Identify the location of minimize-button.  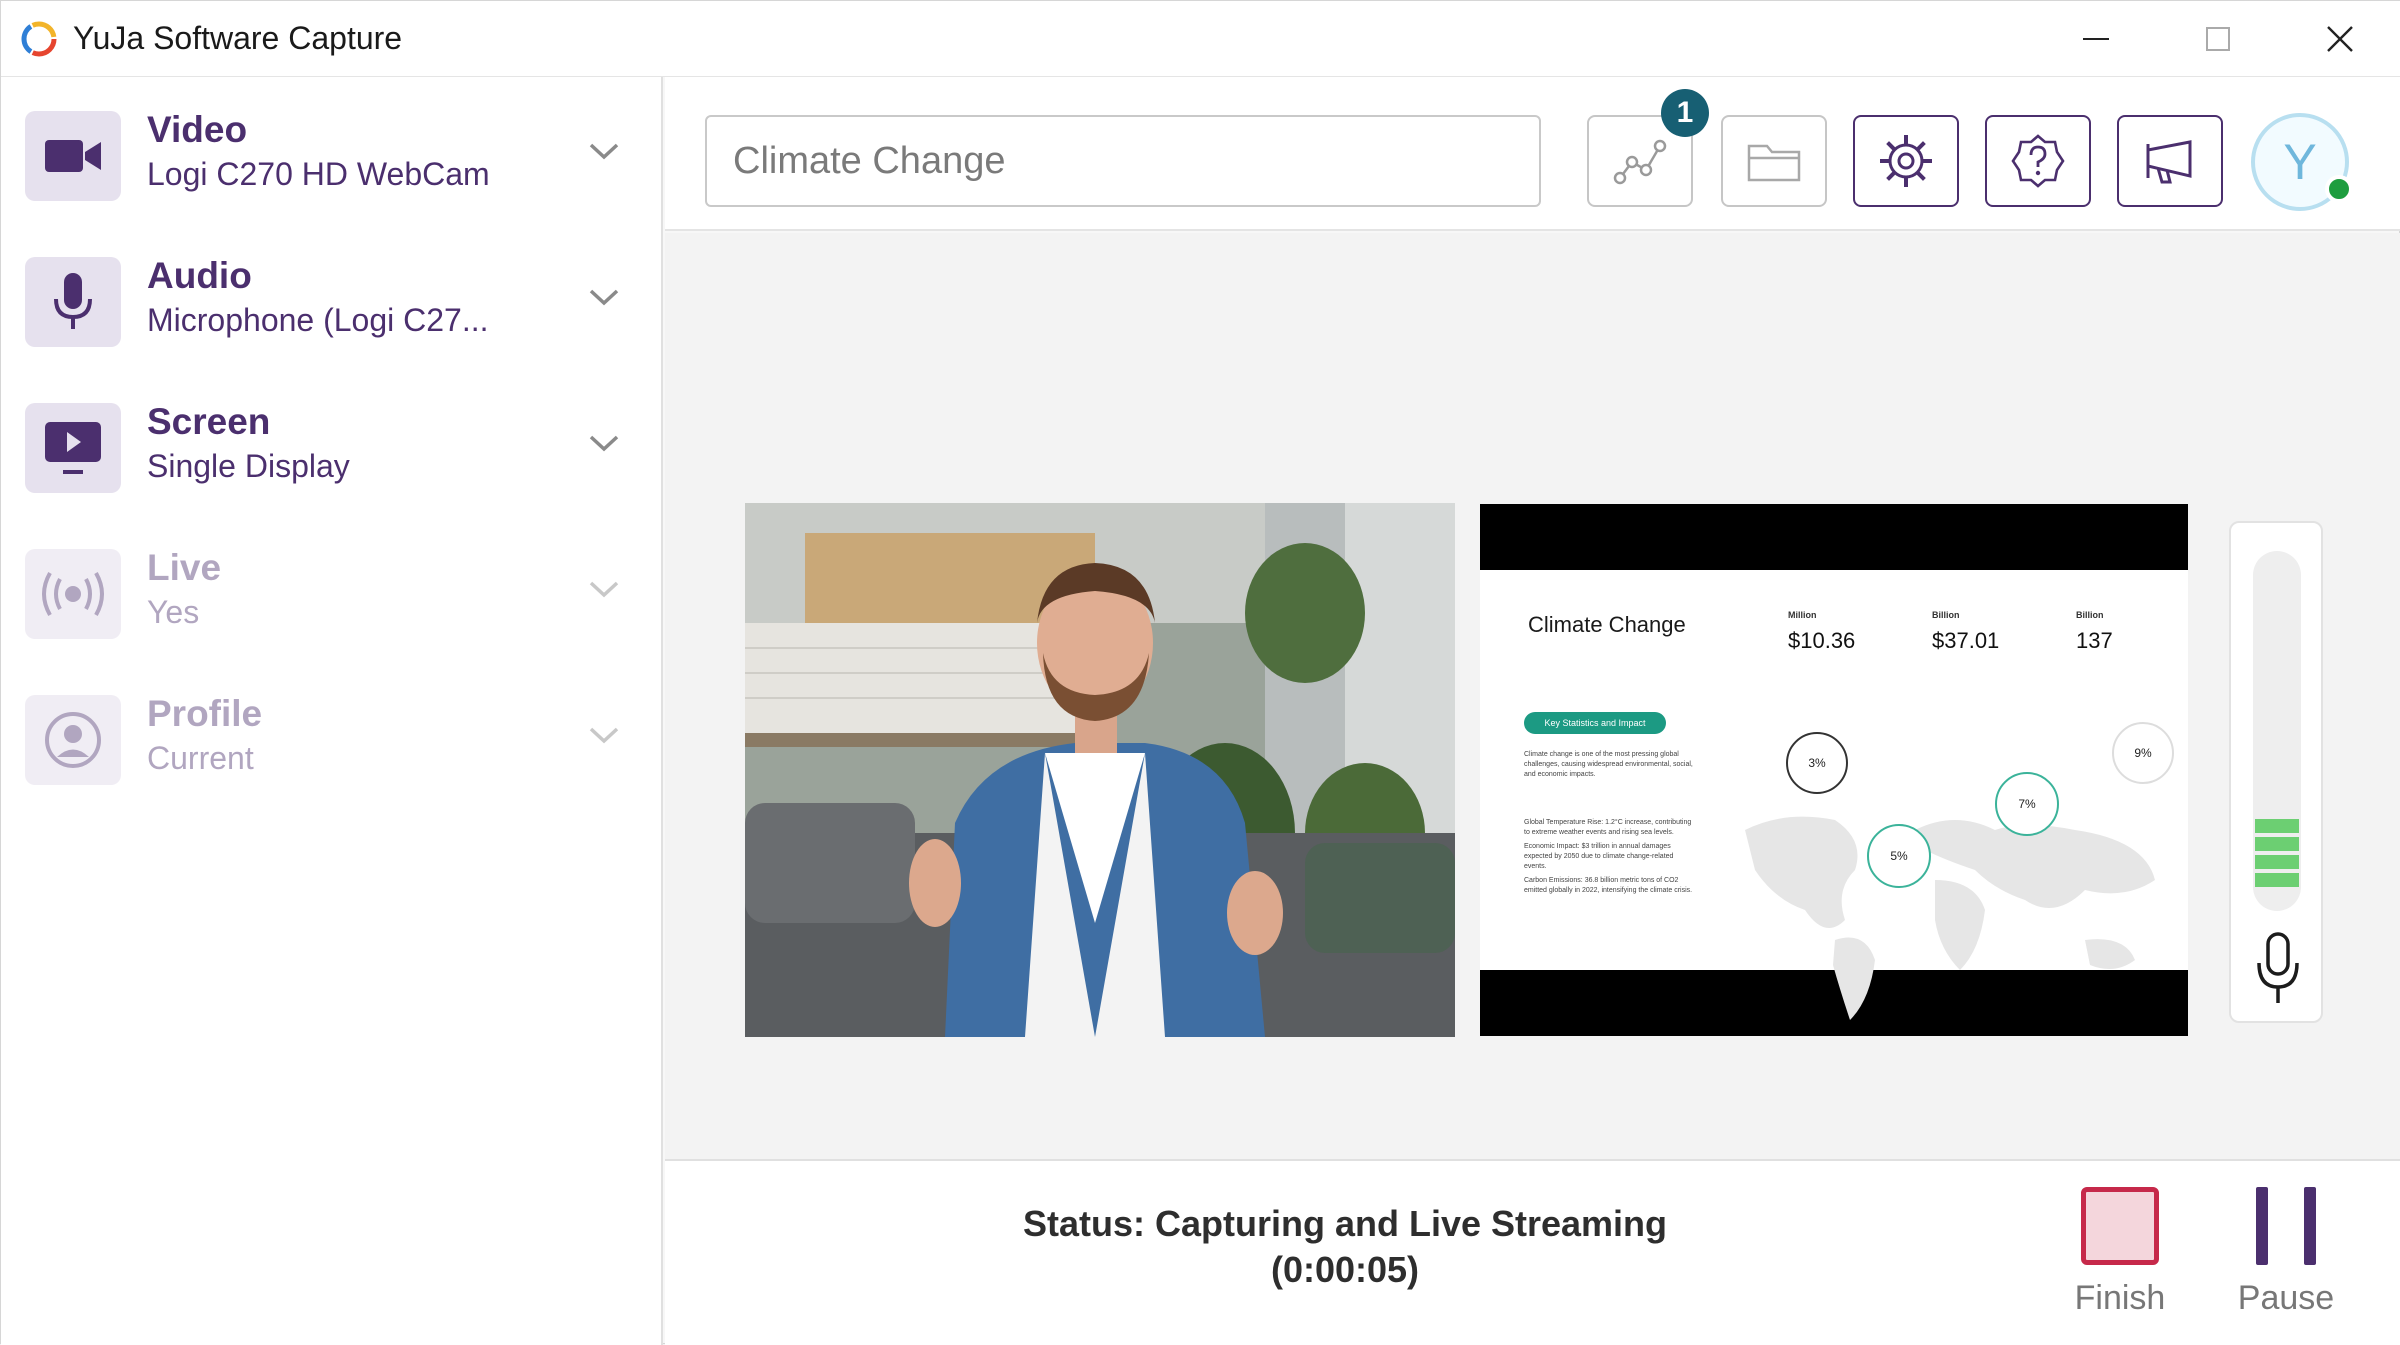
(2096, 39).